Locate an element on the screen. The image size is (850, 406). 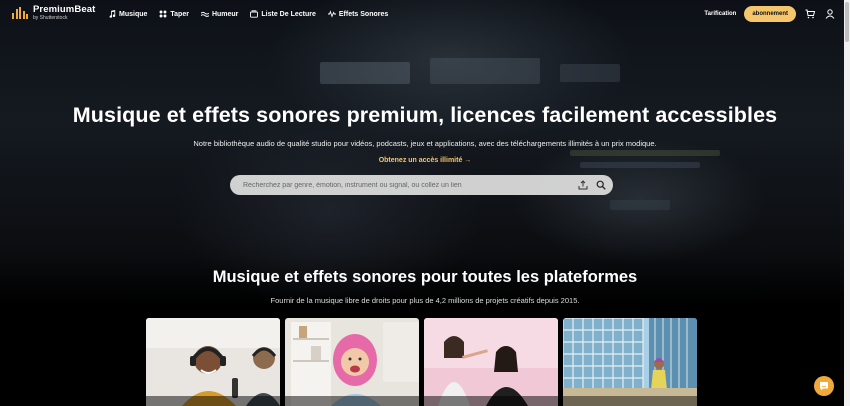
platform-card-beauty is located at coordinates (491, 362).